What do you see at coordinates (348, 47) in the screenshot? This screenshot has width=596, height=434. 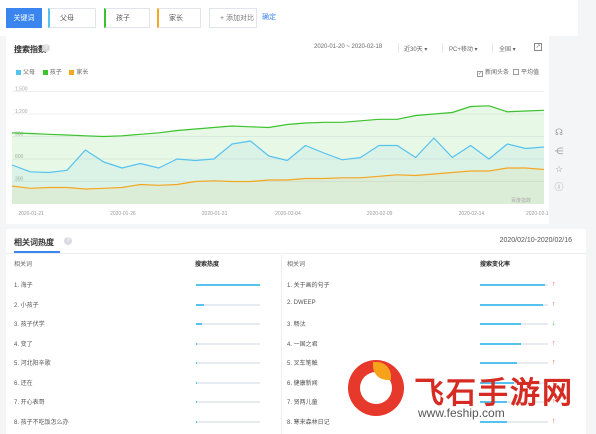 I see `date-range: 2020-01-20 ~ 2020-02-18` at bounding box center [348, 47].